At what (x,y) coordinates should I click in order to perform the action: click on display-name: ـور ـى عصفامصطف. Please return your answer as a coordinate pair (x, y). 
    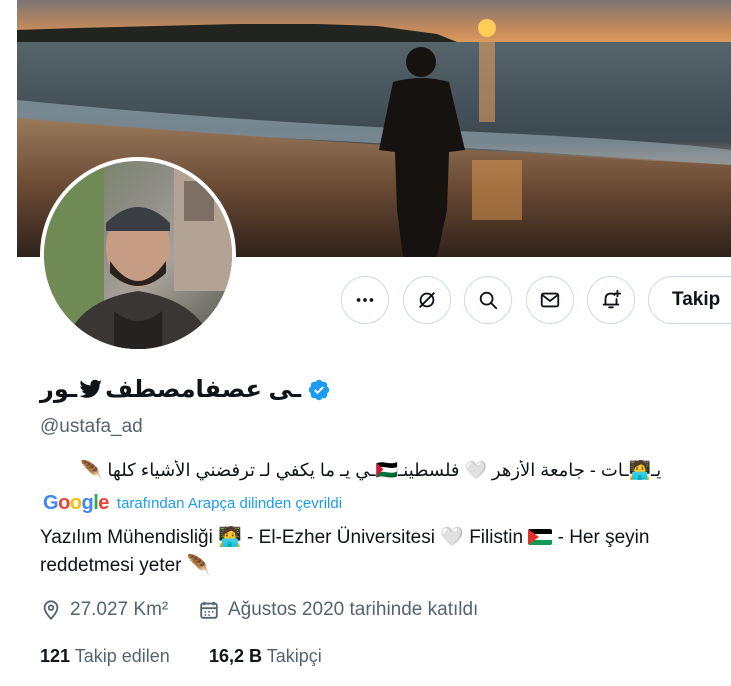
    Looking at the image, I should click on (185, 389).